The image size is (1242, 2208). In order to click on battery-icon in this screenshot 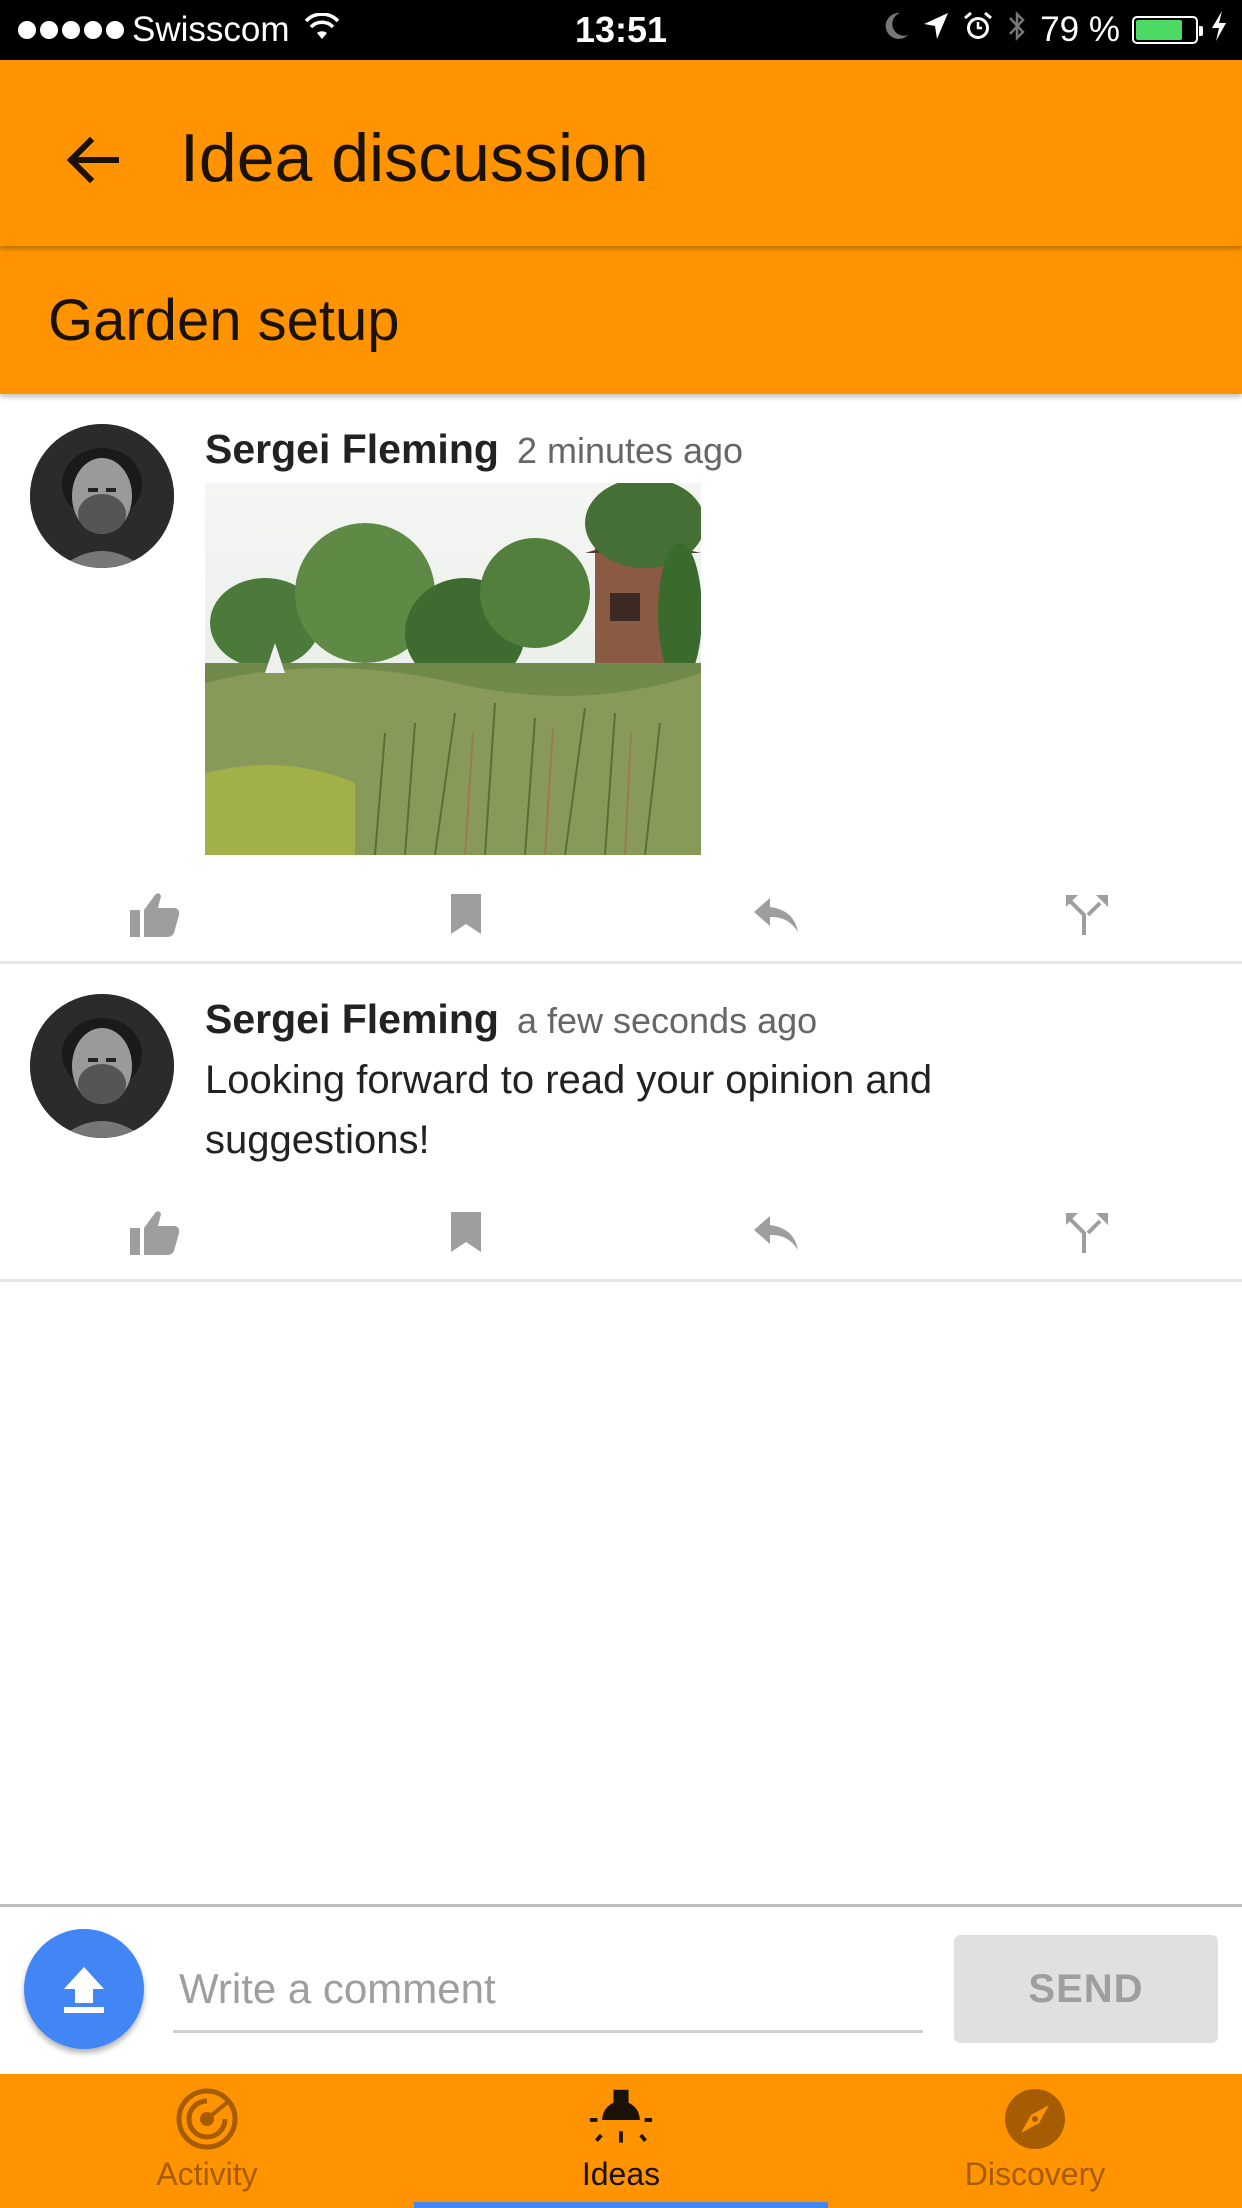, I will do `click(1167, 30)`.